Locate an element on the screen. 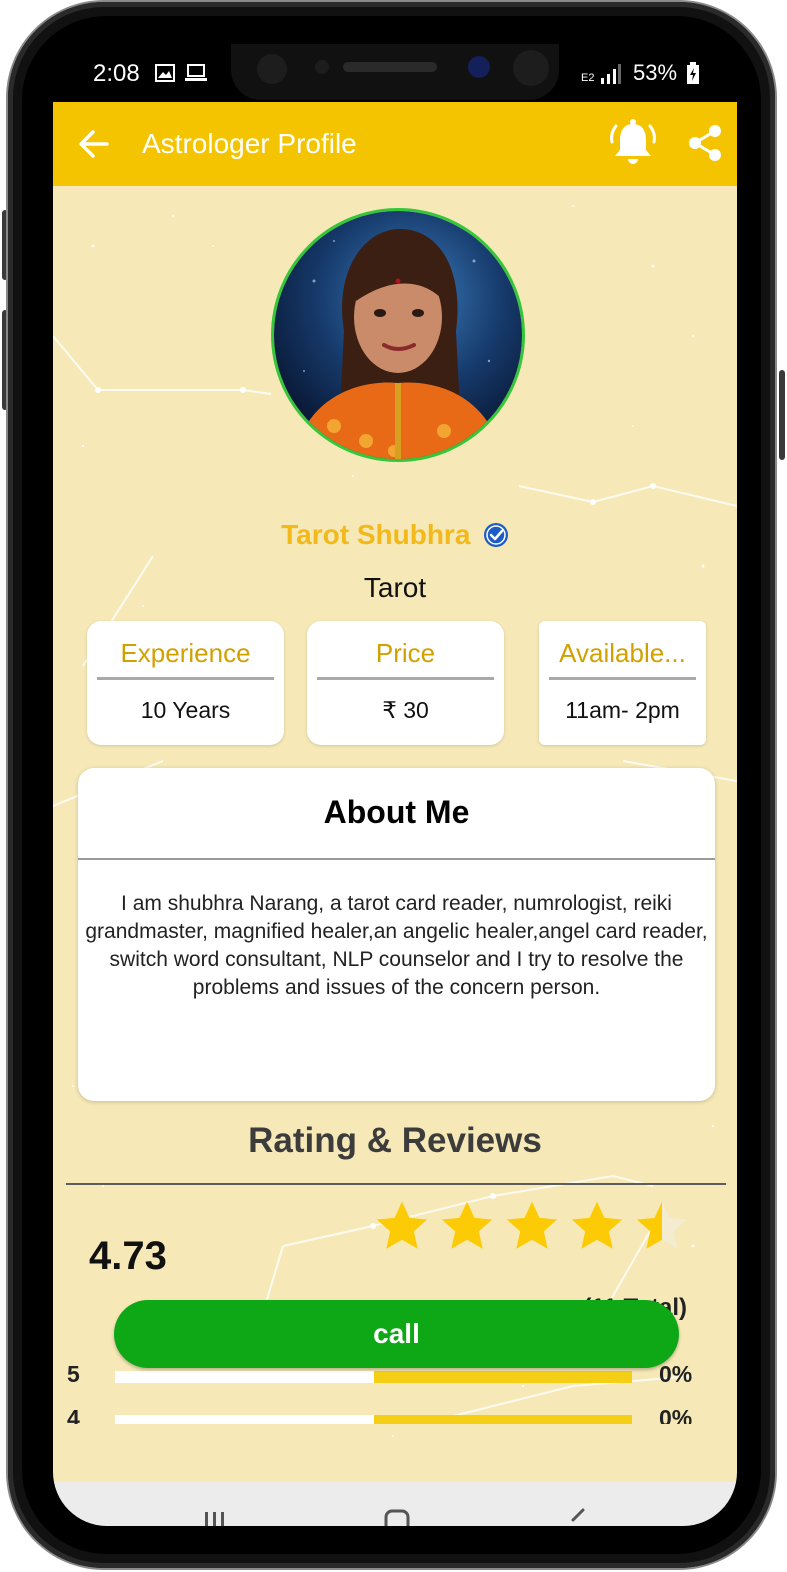 The image size is (787, 1572). price-card: Price ₹ 30 is located at coordinates (405, 683).